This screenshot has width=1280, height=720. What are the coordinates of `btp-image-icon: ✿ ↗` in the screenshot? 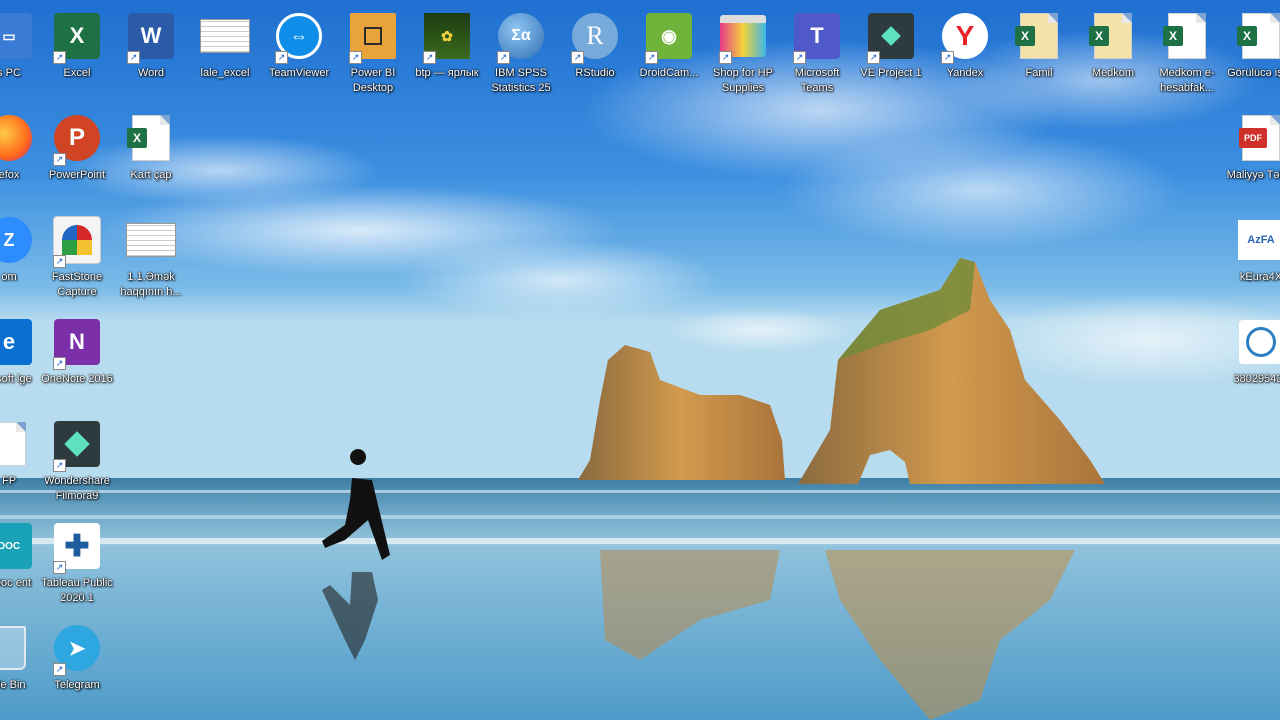 It's located at (447, 37).